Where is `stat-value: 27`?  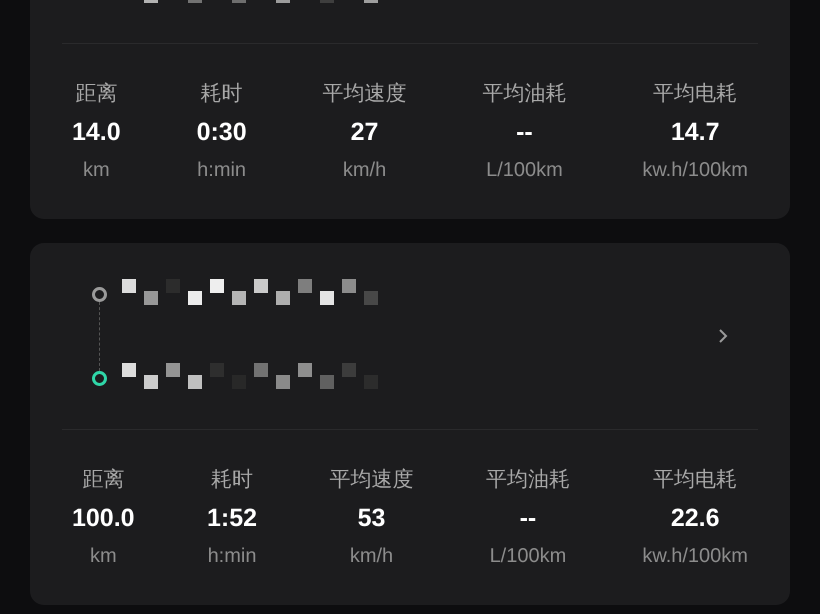 stat-value: 27 is located at coordinates (364, 131).